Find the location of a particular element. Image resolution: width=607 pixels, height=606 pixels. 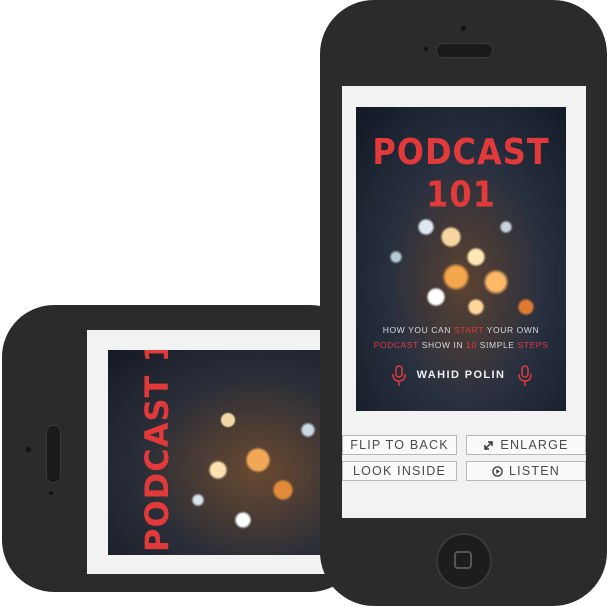

look-inside-button: LOOK INSIDE is located at coordinates (399, 471).